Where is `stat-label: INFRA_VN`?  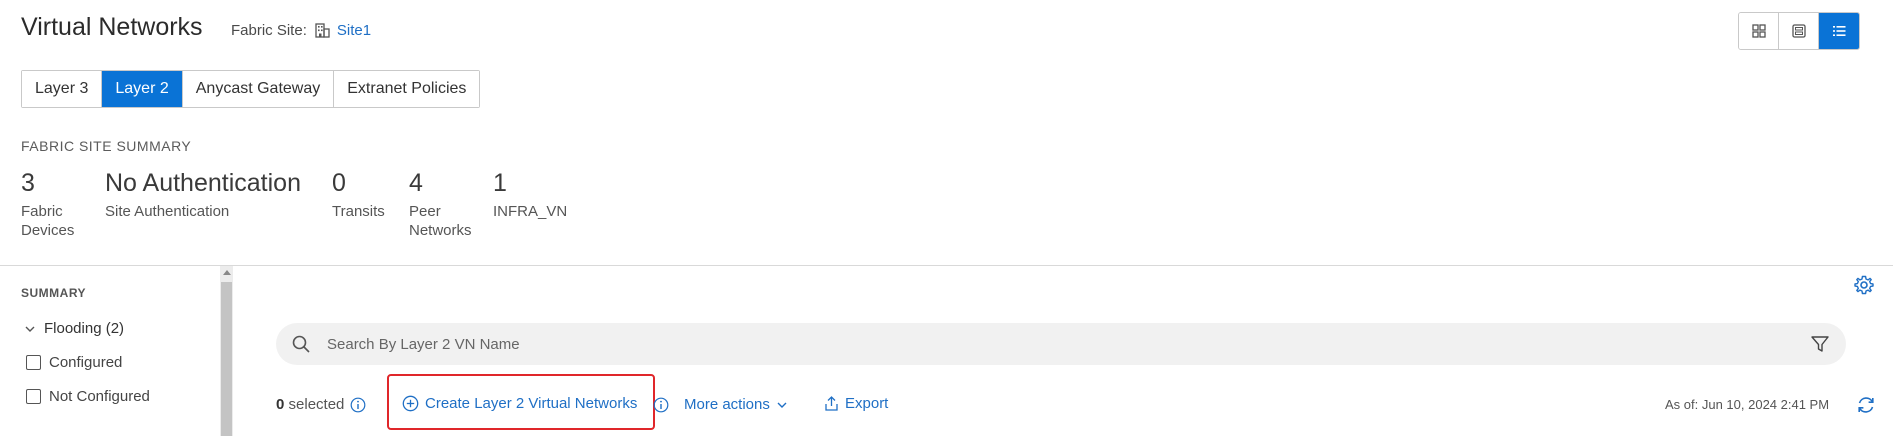
stat-label: INFRA_VN is located at coordinates (530, 211).